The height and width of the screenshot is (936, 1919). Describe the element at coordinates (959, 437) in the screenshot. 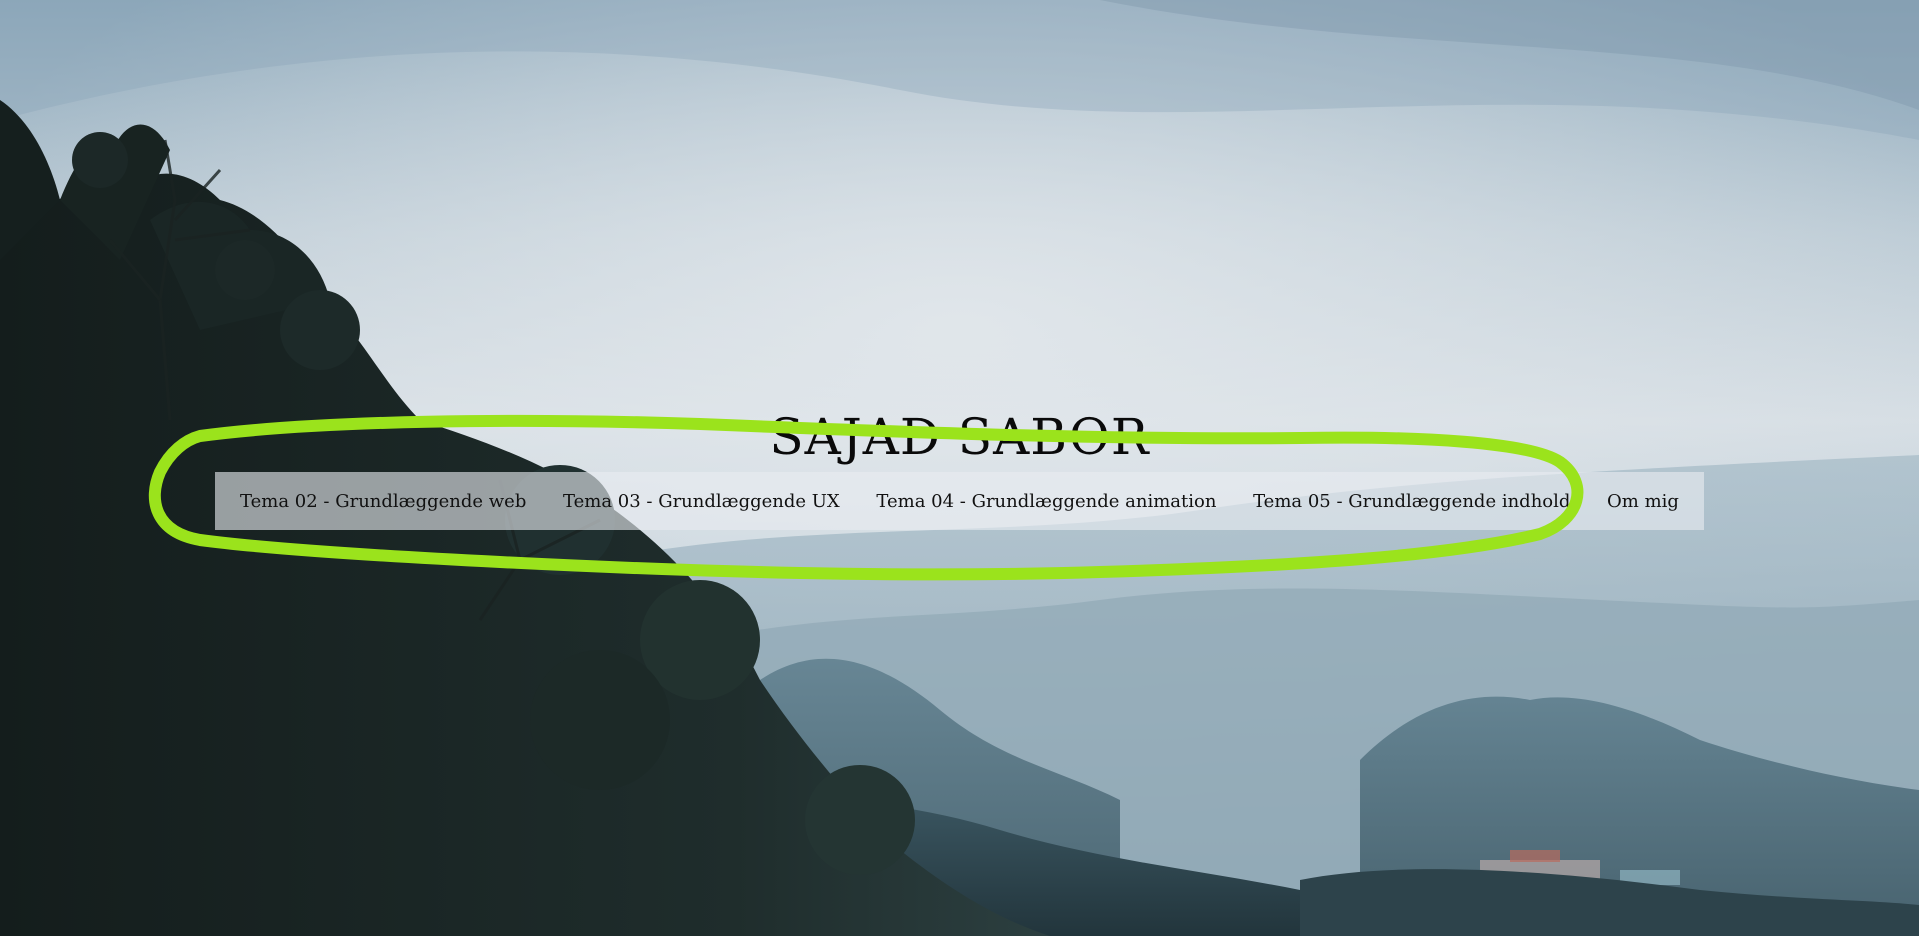

I see `site-title: SAJAD SABOR` at that location.